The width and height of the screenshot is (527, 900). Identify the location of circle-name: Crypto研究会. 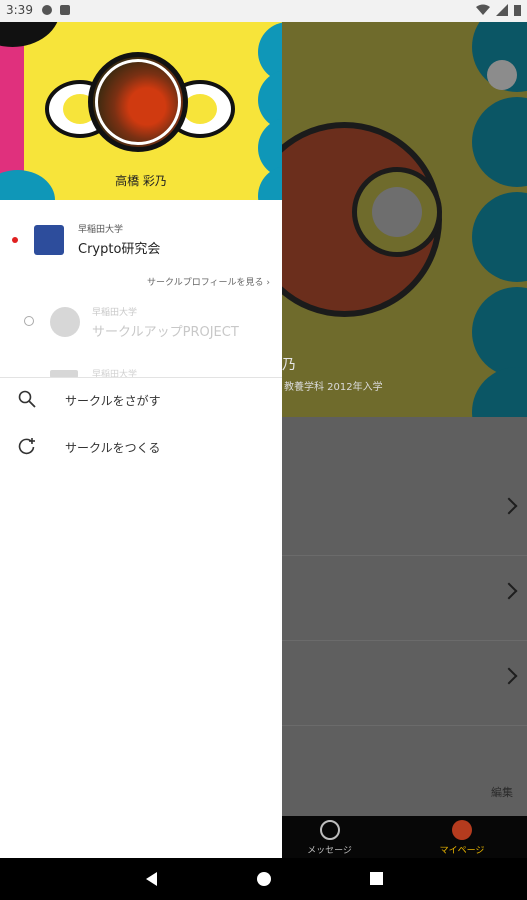
(119, 249).